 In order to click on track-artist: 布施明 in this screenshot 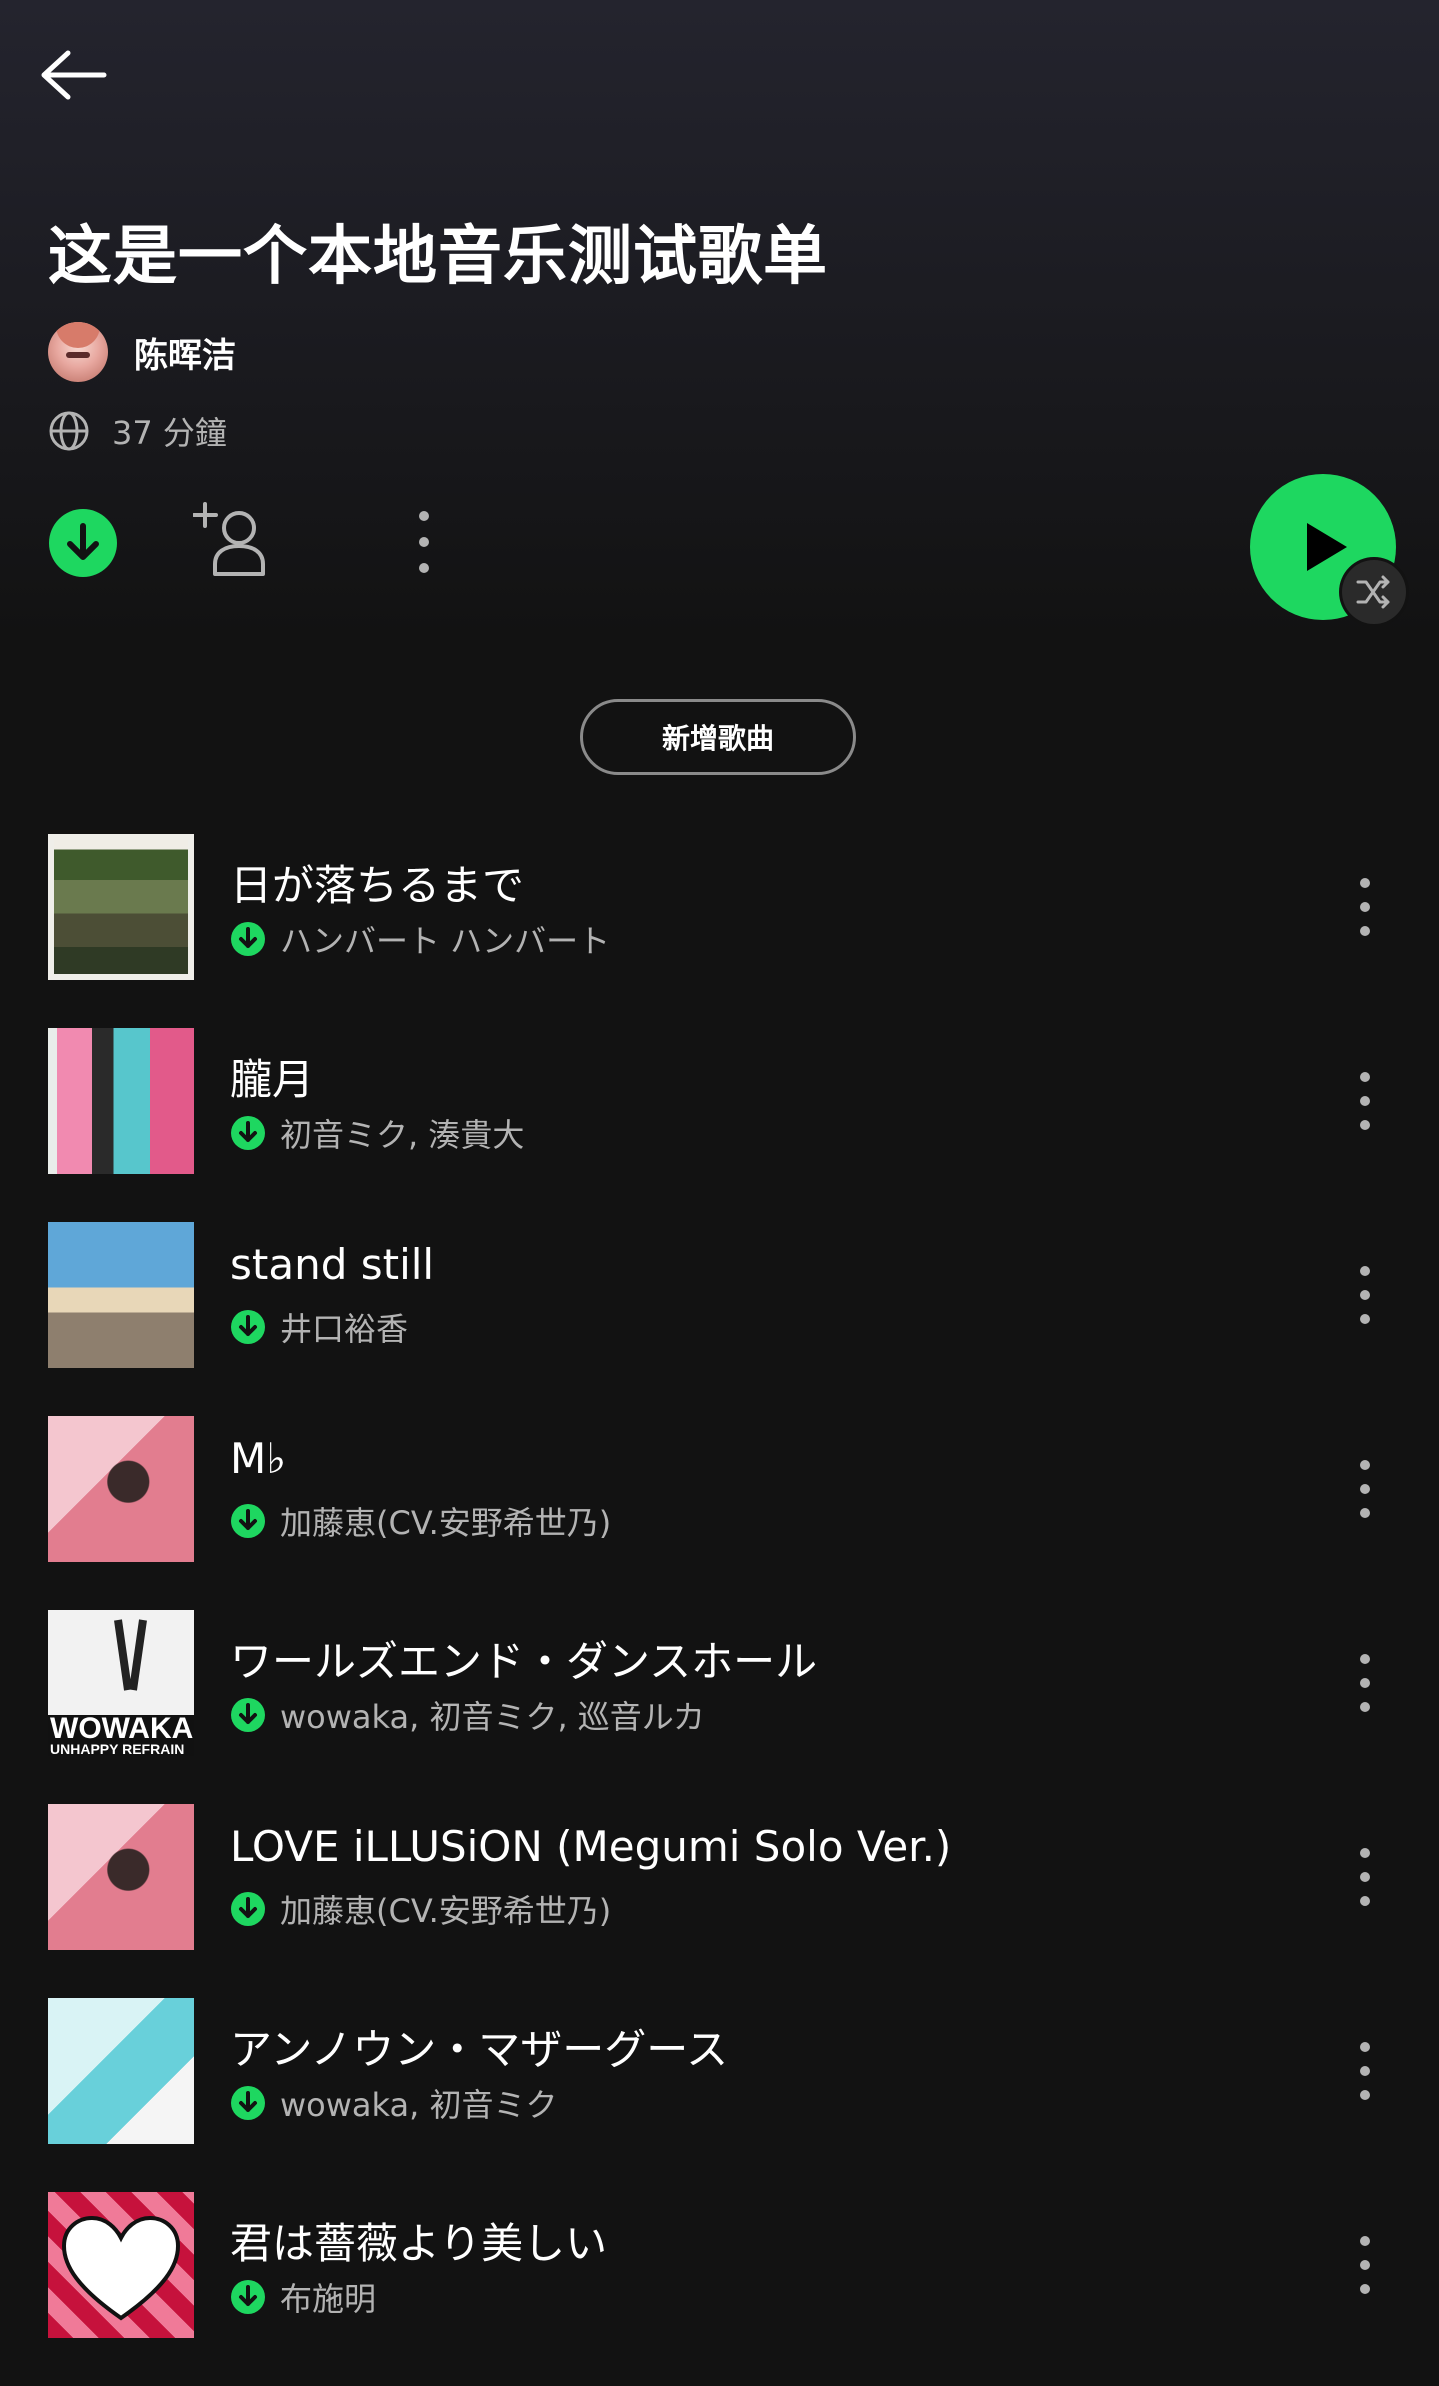, I will do `click(328, 2299)`.